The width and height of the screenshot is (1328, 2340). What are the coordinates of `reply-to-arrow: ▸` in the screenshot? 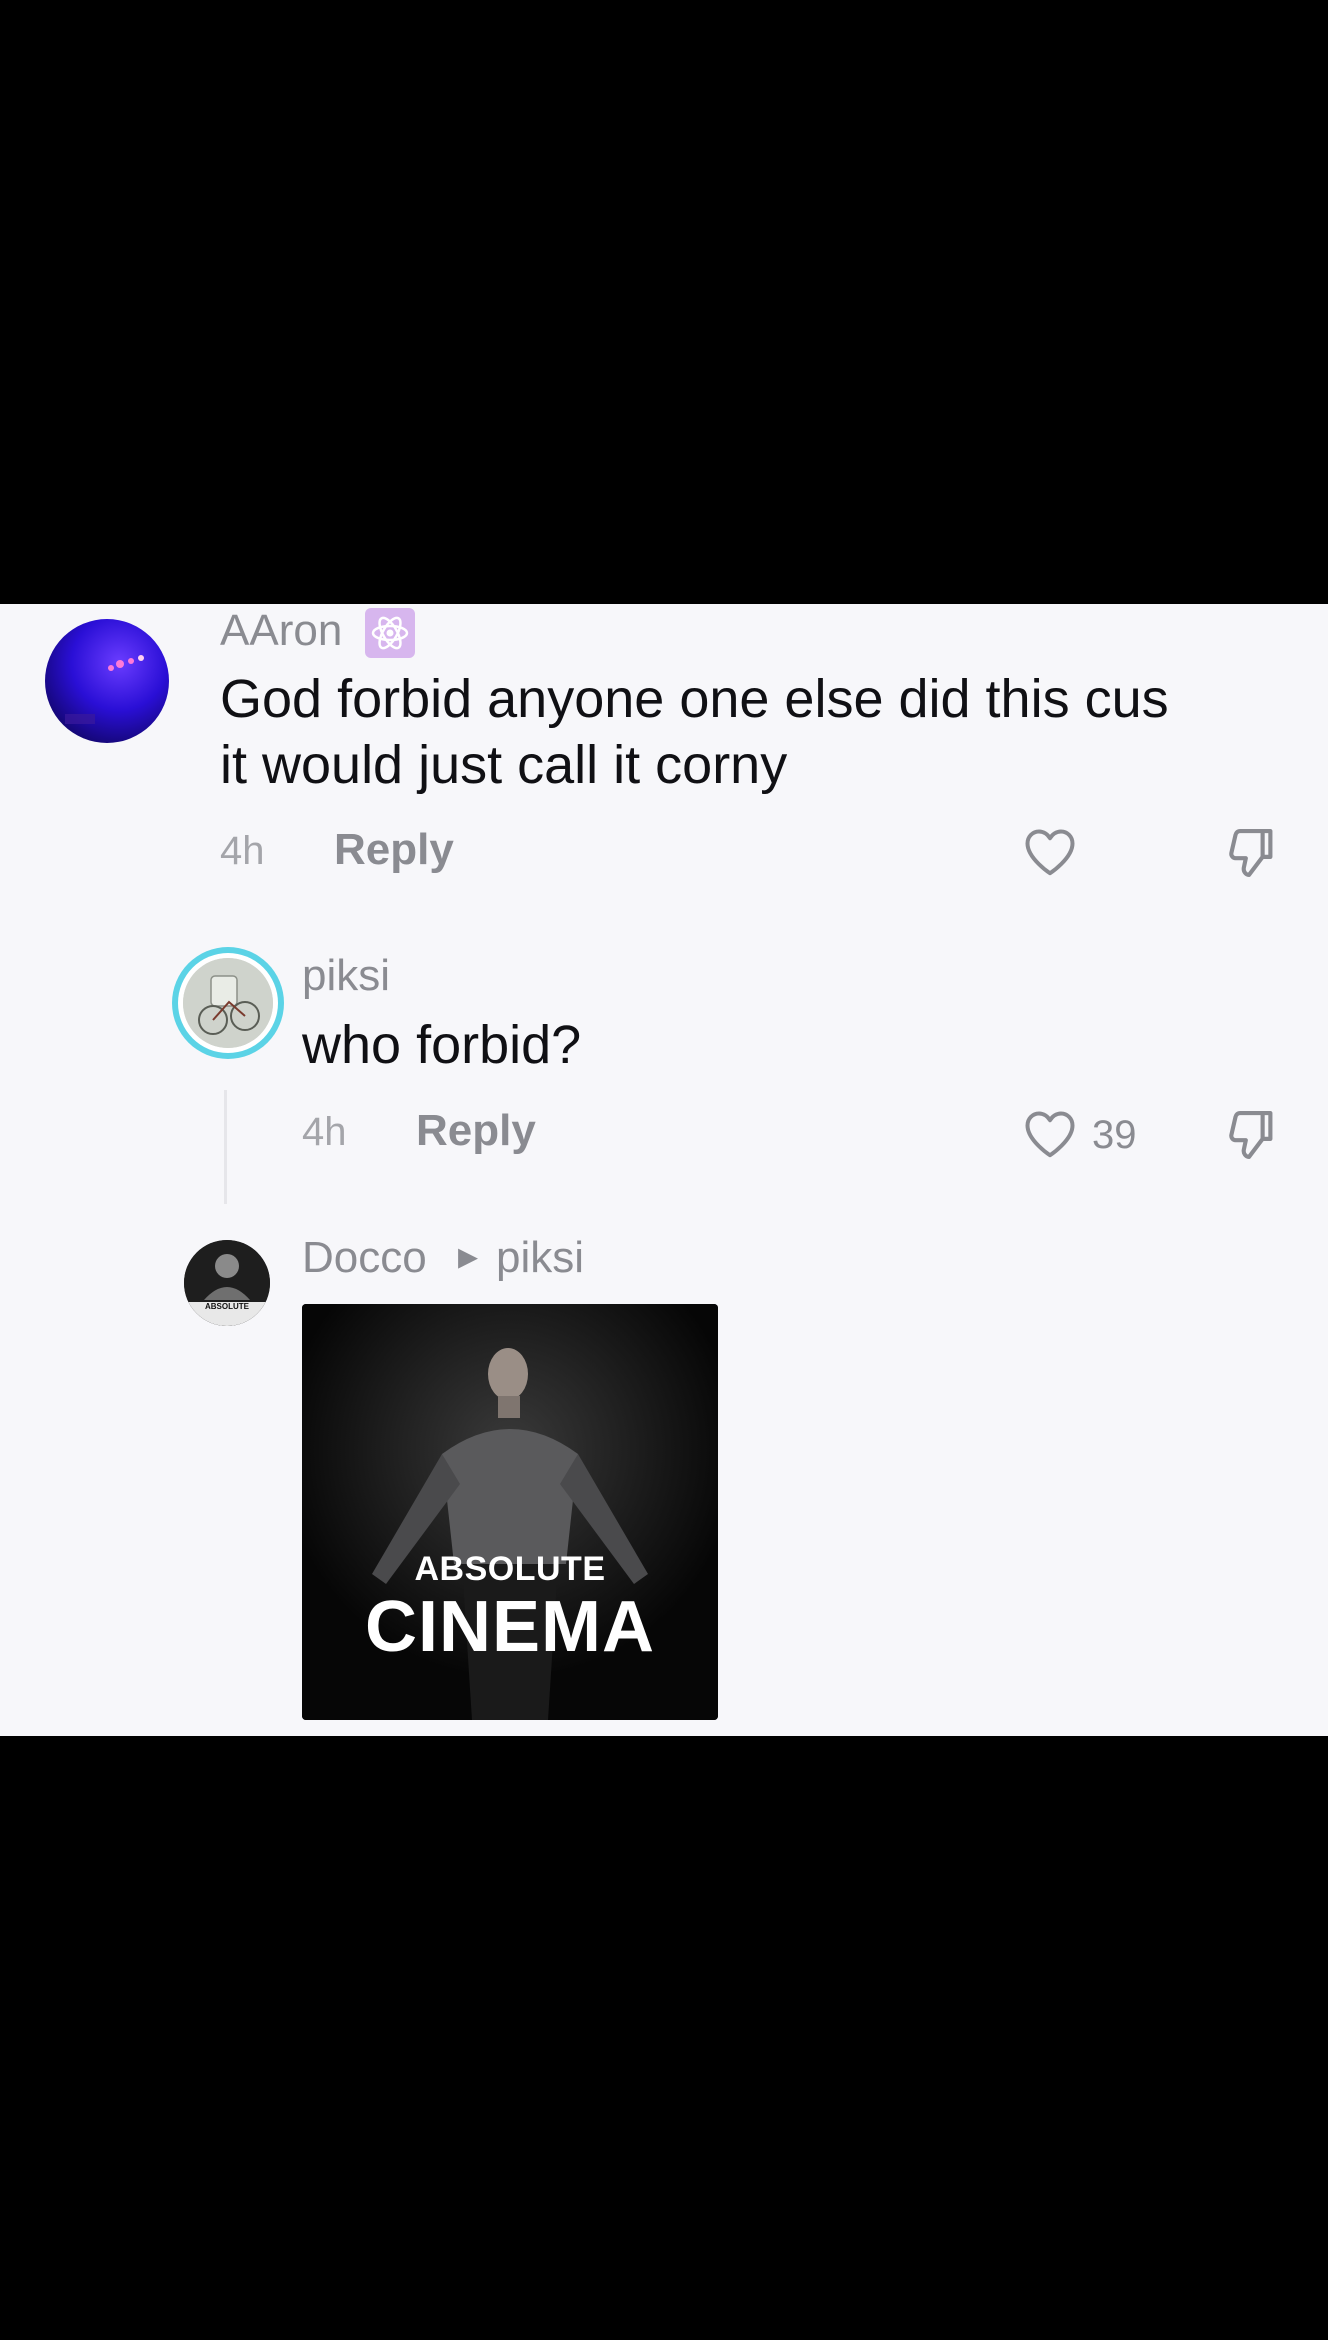 It's located at (468, 1256).